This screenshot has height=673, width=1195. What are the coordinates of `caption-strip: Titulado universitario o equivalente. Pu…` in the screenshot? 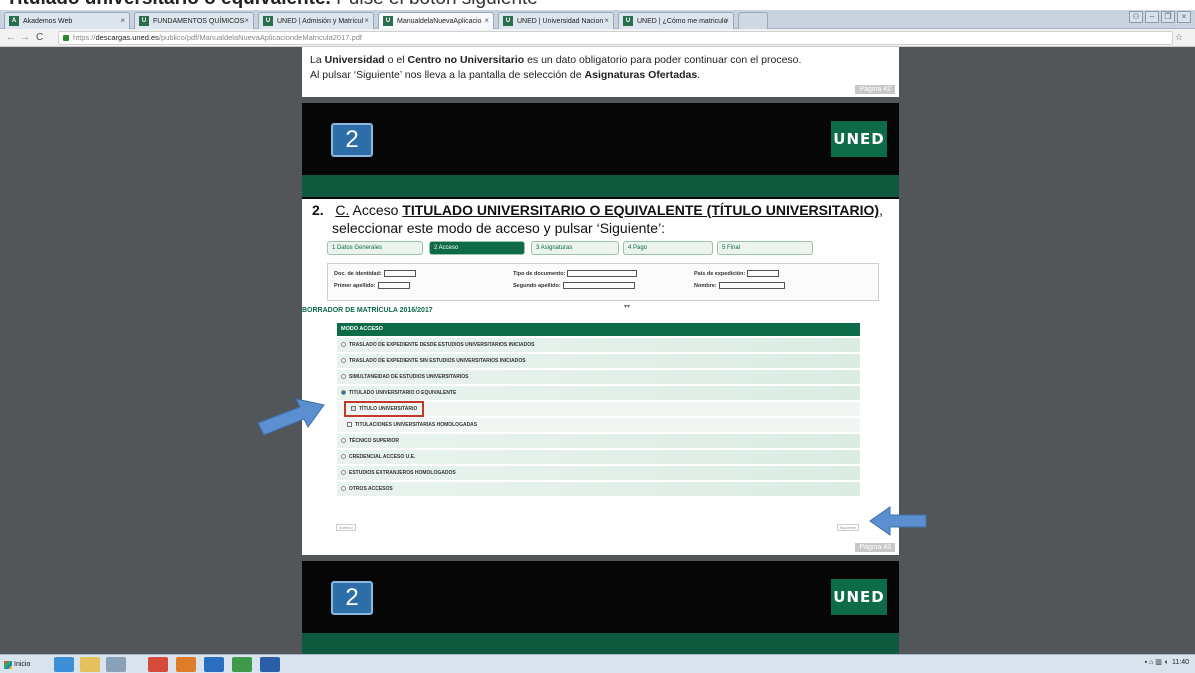 It's located at (597, 5).